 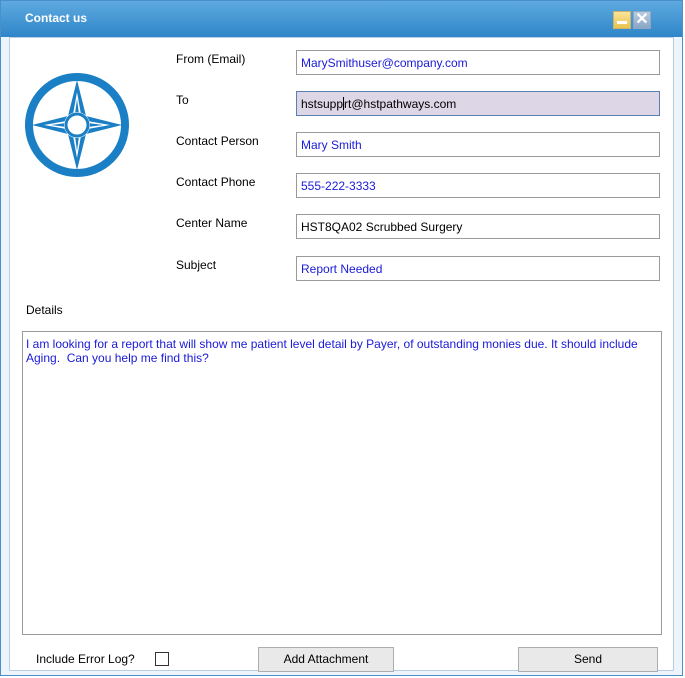 I want to click on center-name-field: HST8QA02 Scrubbed Surgery, so click(x=478, y=226).